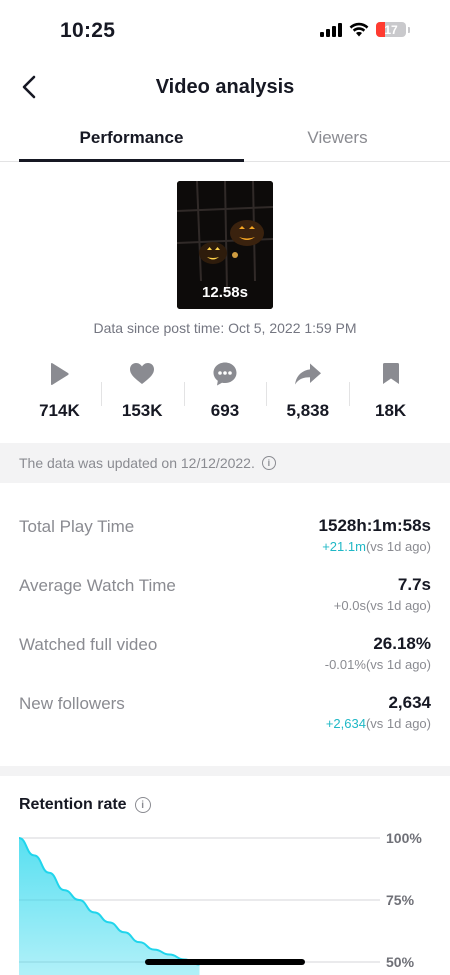  I want to click on stats-row: 714K 153K 693 5,838 18K, so click(225, 393).